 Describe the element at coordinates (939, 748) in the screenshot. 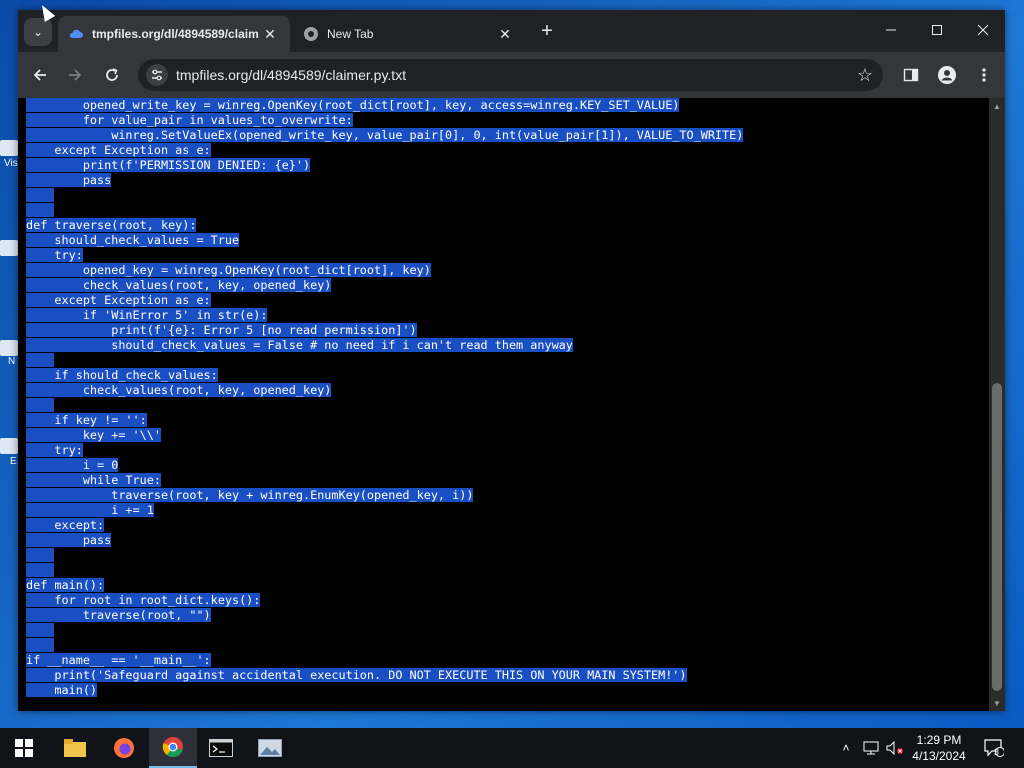

I see `system-clock: 1:29 PM 4/13/2024` at that location.